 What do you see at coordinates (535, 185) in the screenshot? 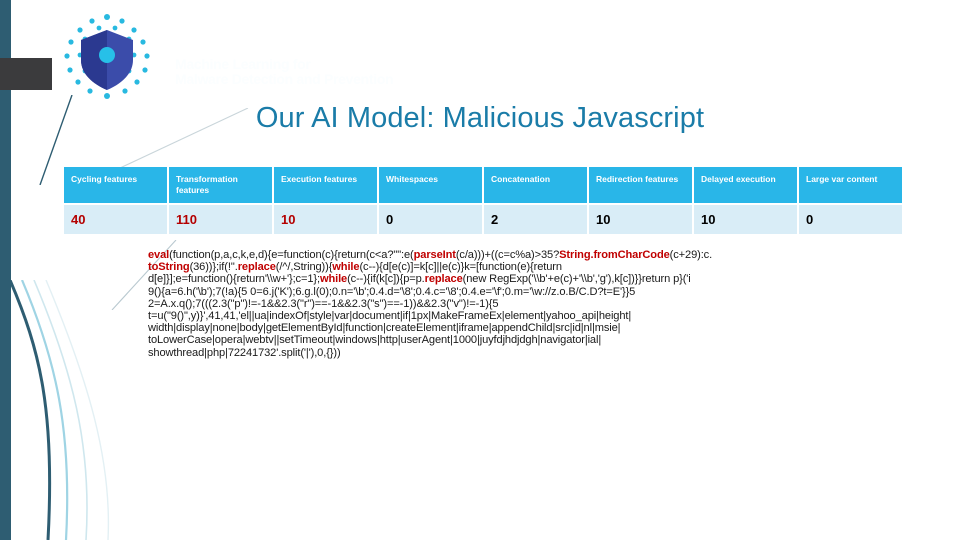
I see `table-header-cell: Concatenation` at bounding box center [535, 185].